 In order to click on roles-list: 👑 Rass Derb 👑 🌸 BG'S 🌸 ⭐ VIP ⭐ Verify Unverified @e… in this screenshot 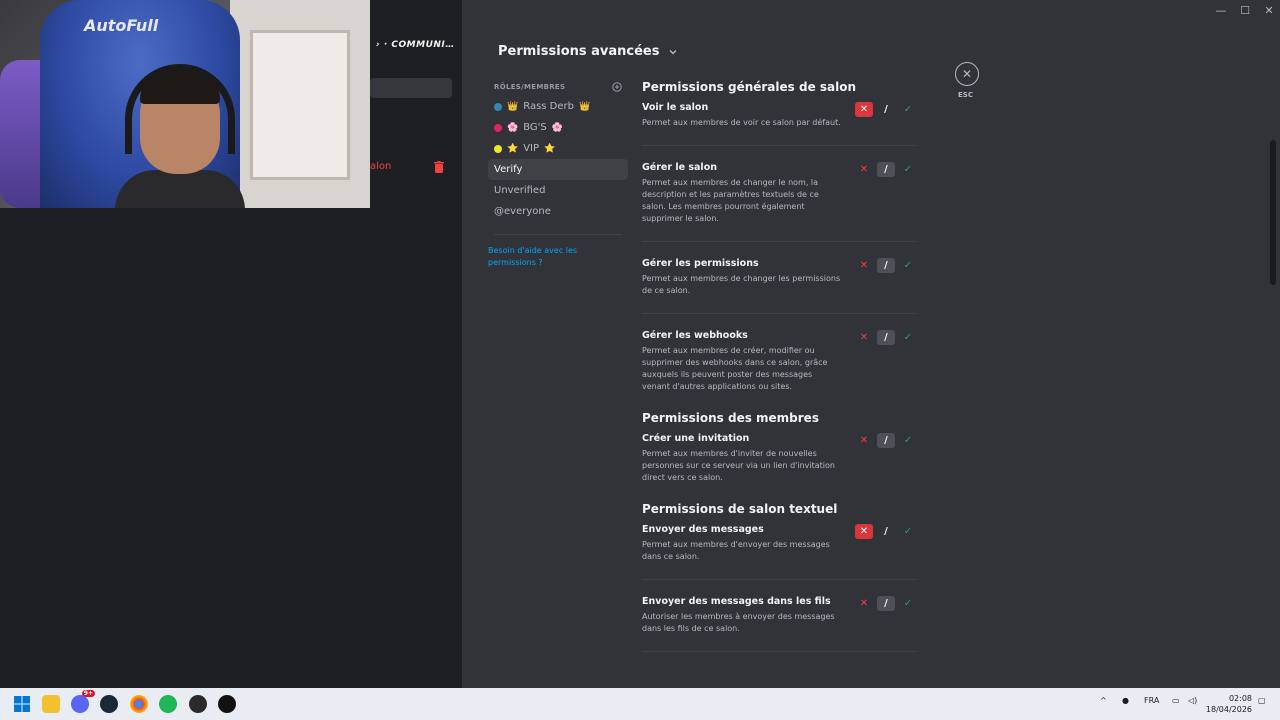, I will do `click(558, 159)`.